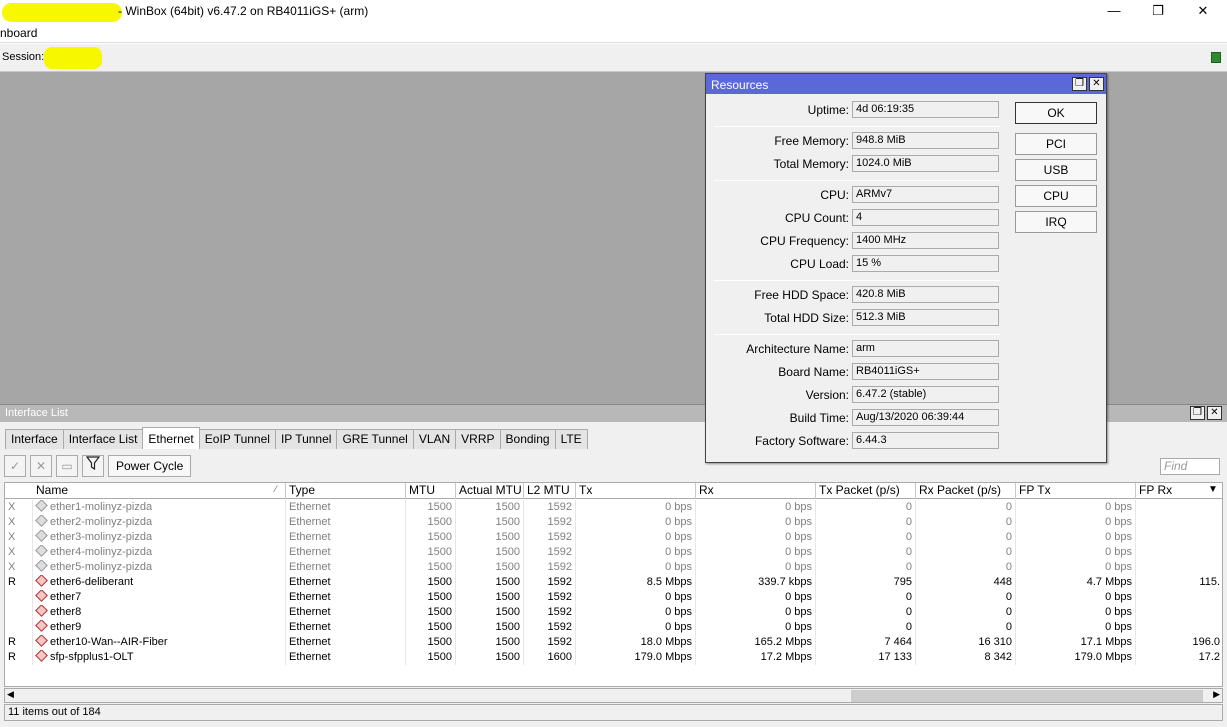  Describe the element at coordinates (1190, 466) in the screenshot. I see `find-input: Find` at that location.